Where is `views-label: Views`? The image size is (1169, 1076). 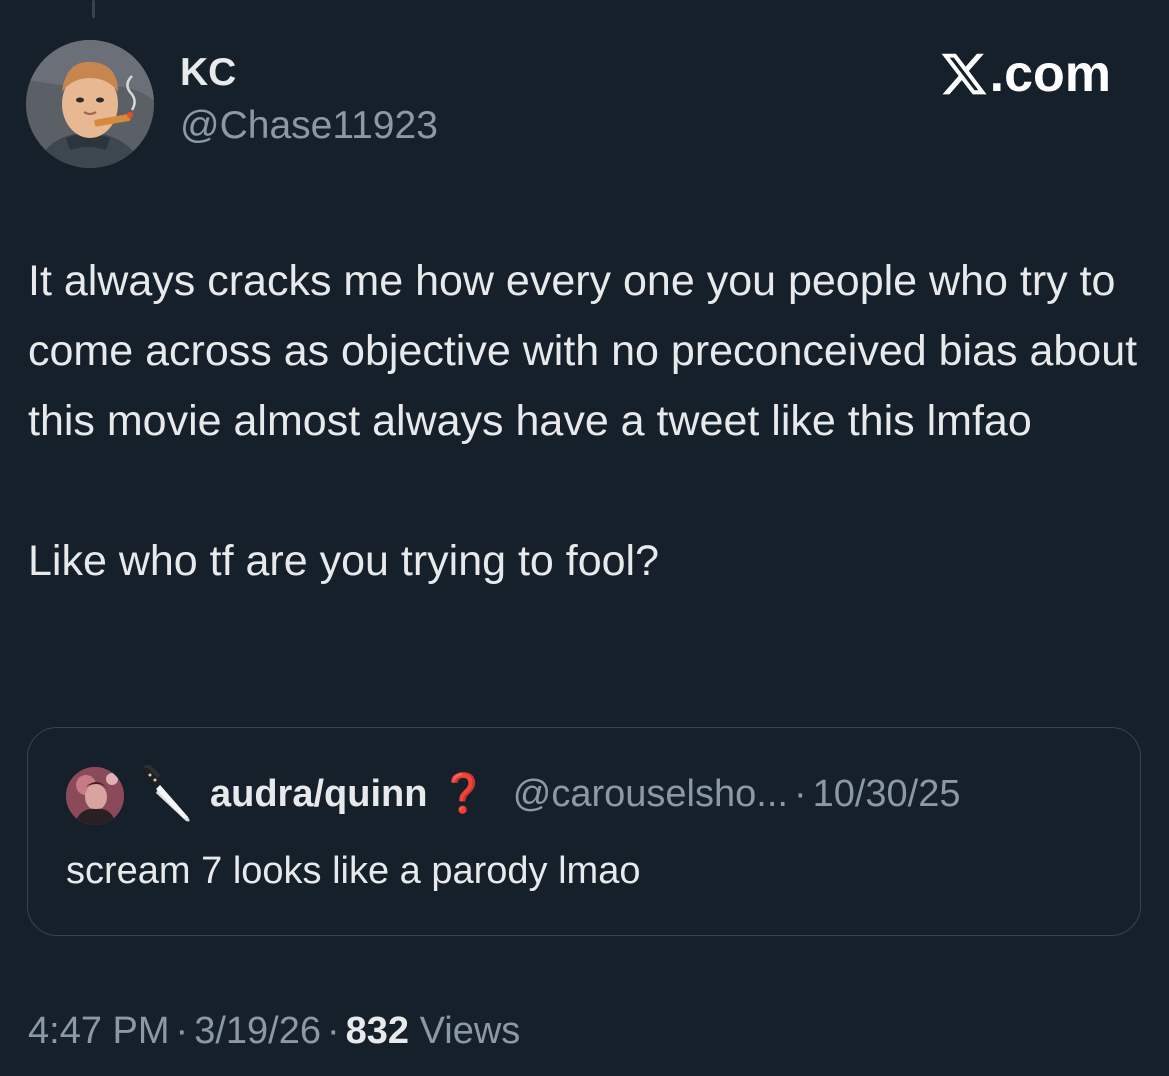 views-label: Views is located at coordinates (470, 1031).